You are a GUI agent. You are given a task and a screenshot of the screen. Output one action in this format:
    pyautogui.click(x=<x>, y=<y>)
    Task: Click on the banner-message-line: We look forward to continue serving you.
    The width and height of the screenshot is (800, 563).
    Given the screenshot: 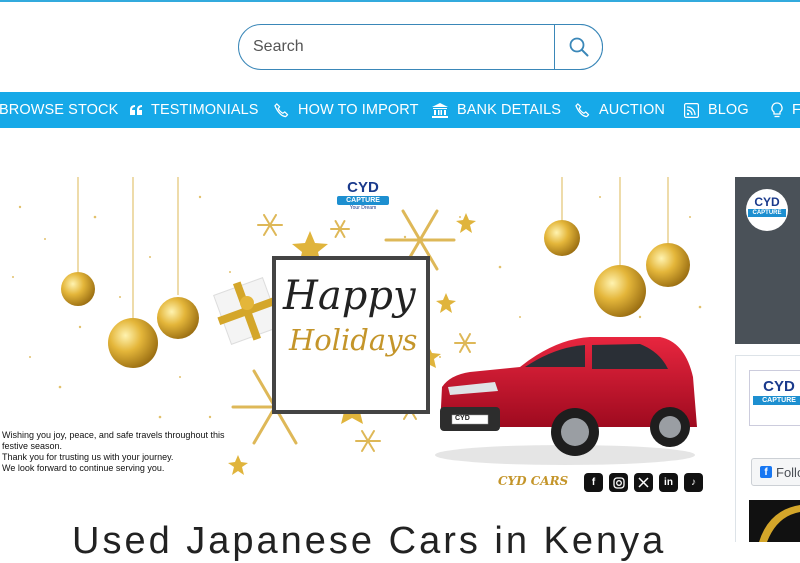 What is the action you would take?
    pyautogui.click(x=83, y=468)
    